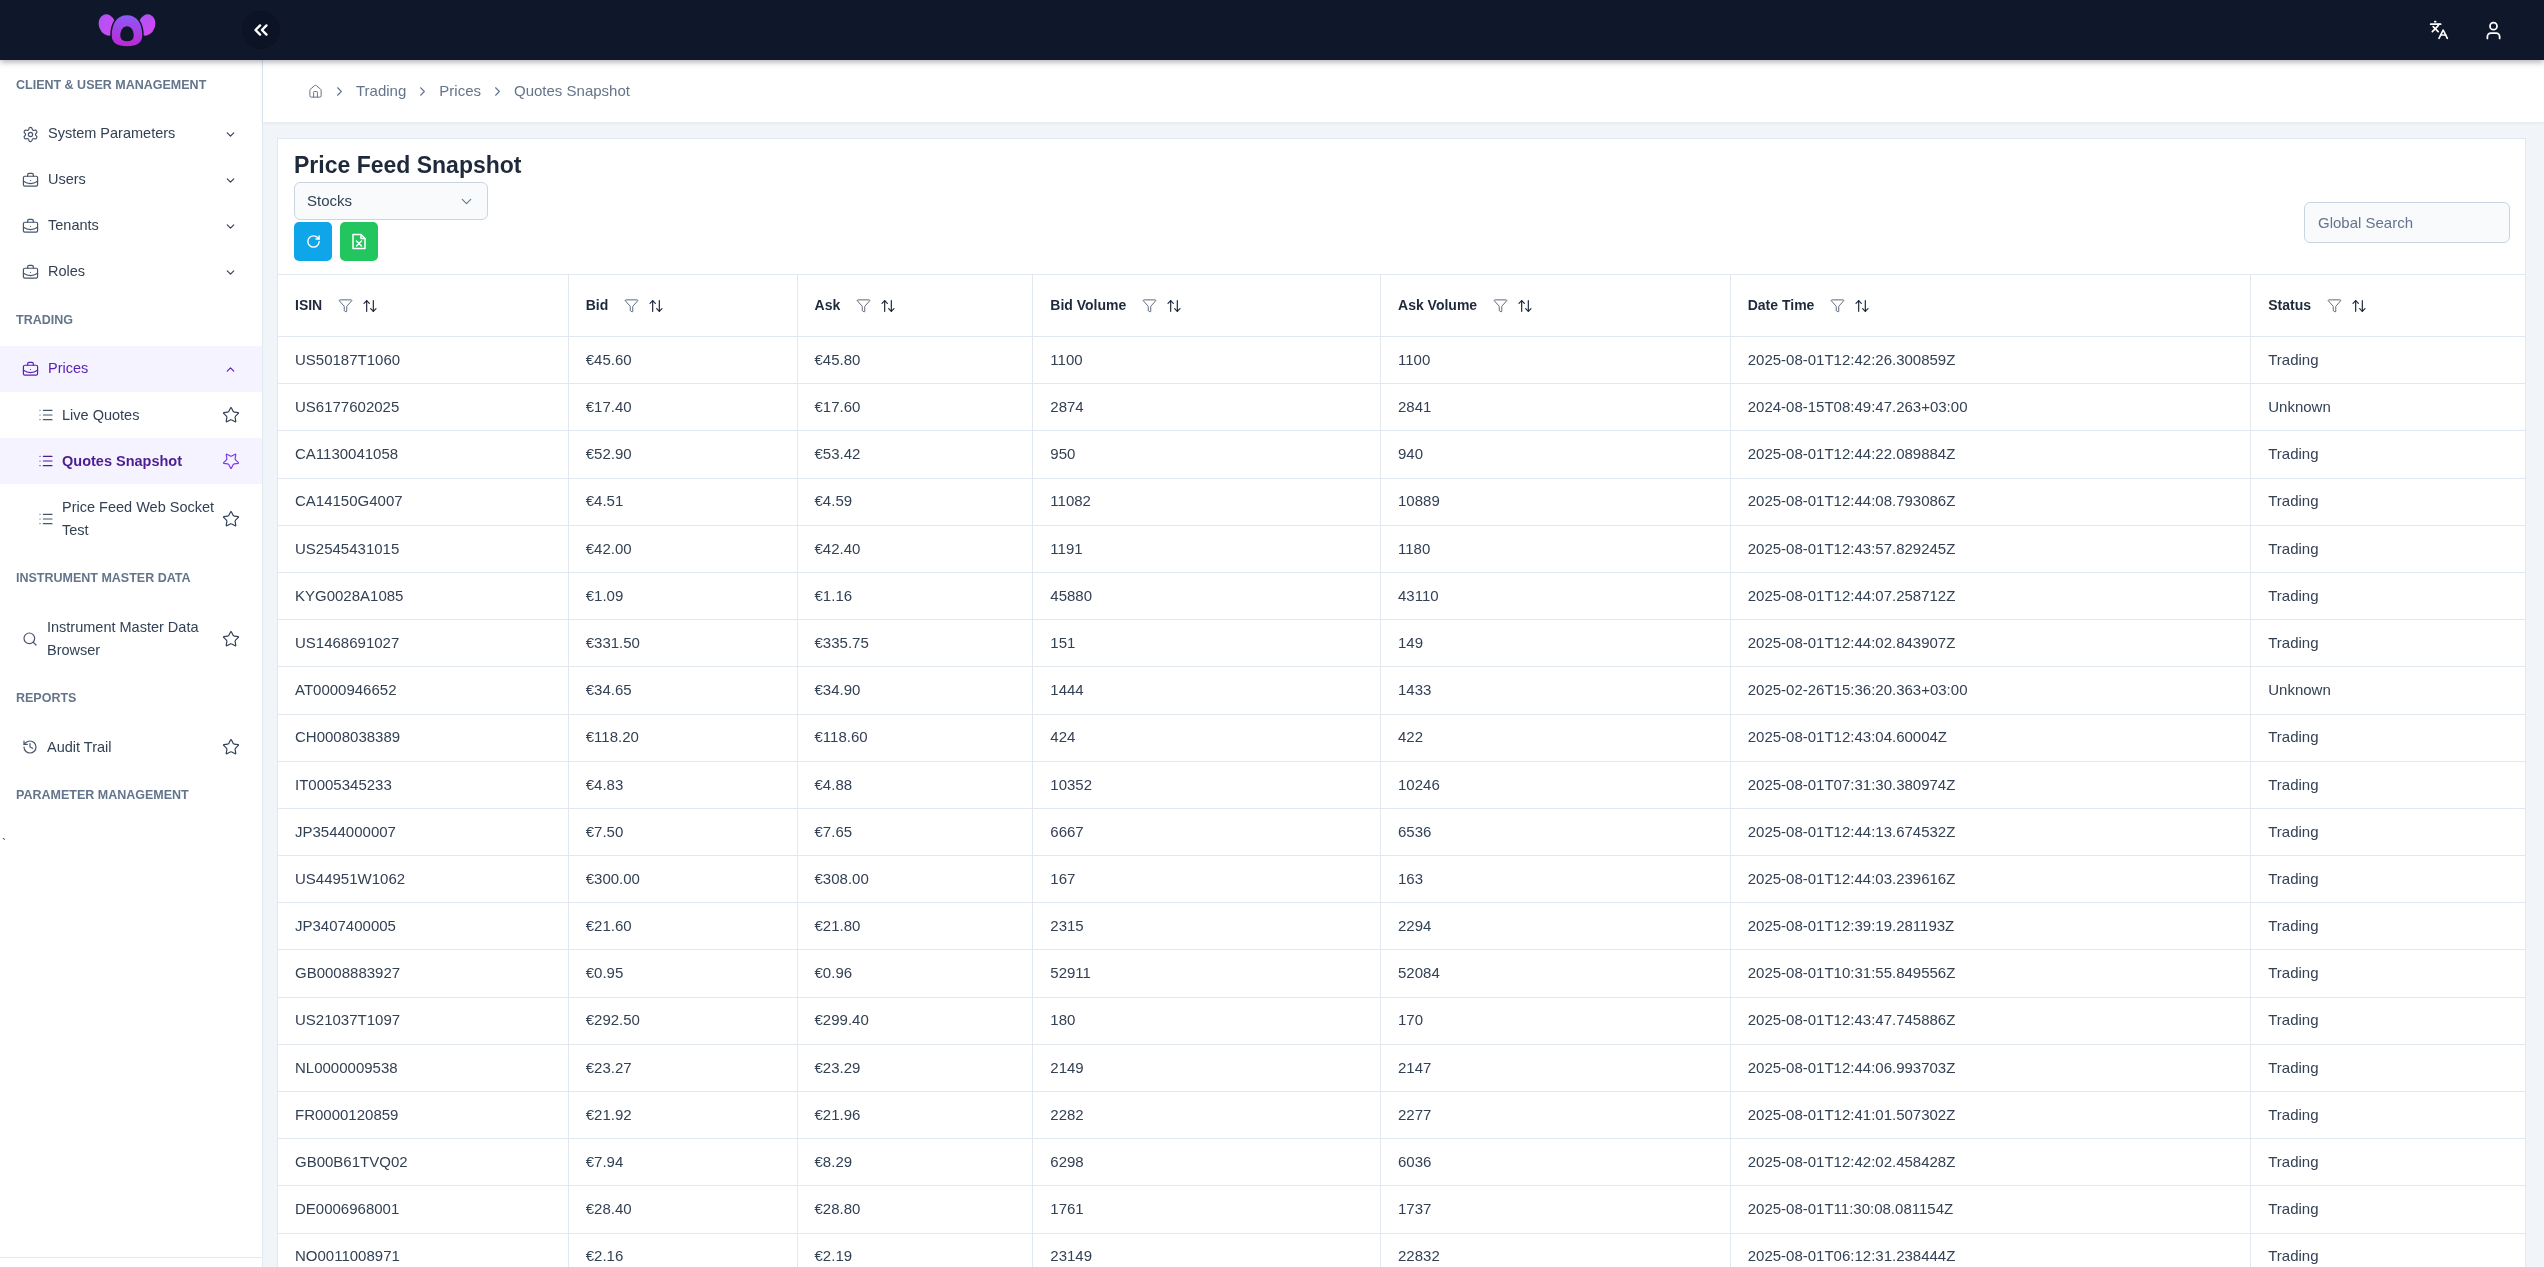 The width and height of the screenshot is (2544, 1267). I want to click on table-cell-text: US6177602025, so click(347, 407).